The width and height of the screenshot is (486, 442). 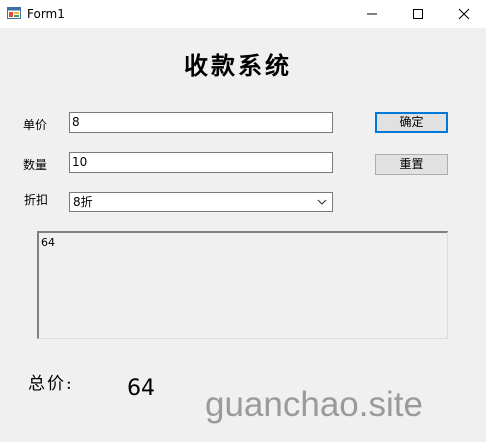 What do you see at coordinates (314, 404) in the screenshot?
I see `watermark-text: guanchao.site` at bounding box center [314, 404].